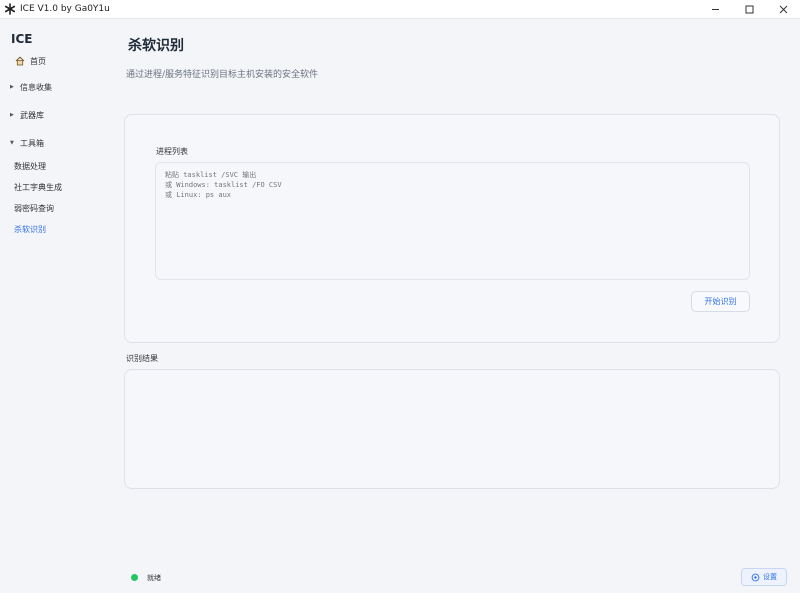  Describe the element at coordinates (134, 577) in the screenshot. I see `status-indicator-dot` at that location.